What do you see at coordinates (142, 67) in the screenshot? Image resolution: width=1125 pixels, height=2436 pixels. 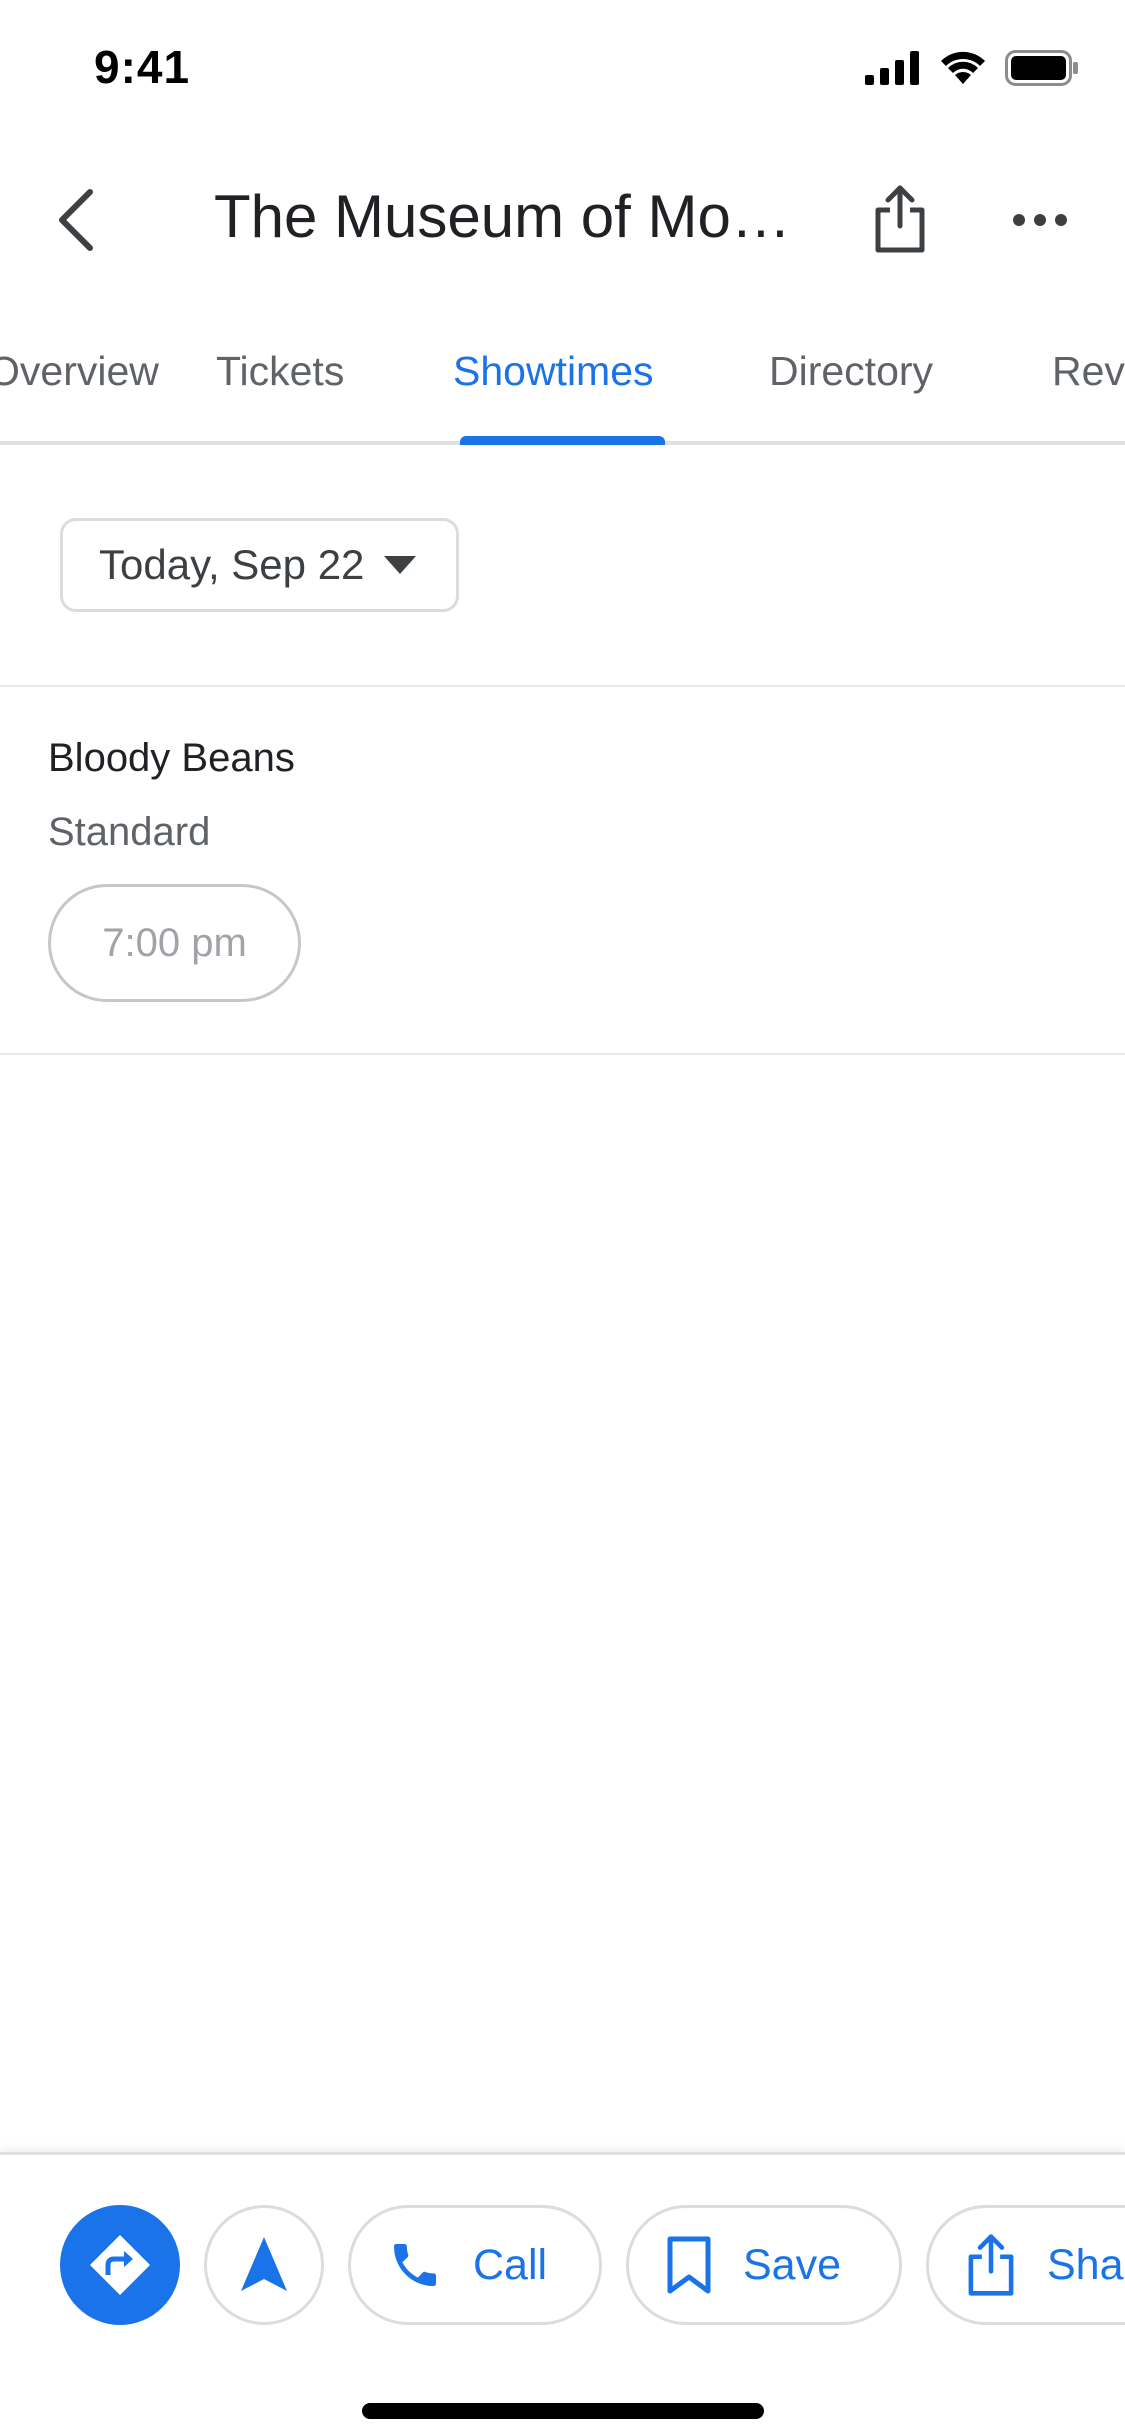 I see `status-time: 9:41` at bounding box center [142, 67].